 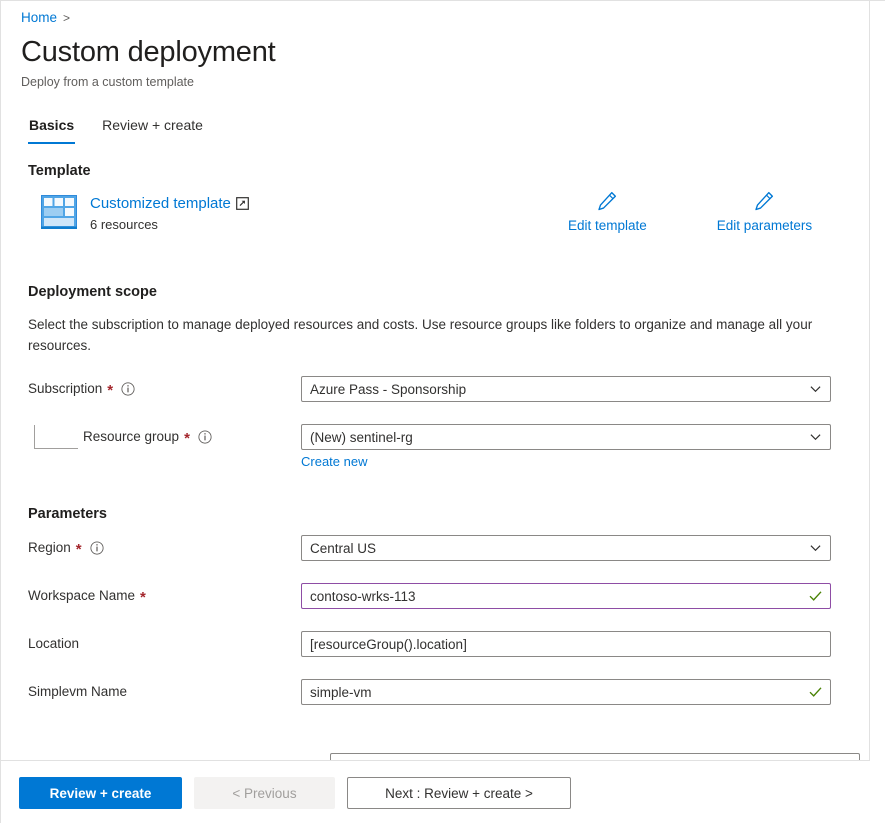 What do you see at coordinates (59, 212) in the screenshot?
I see `template-grid-icon` at bounding box center [59, 212].